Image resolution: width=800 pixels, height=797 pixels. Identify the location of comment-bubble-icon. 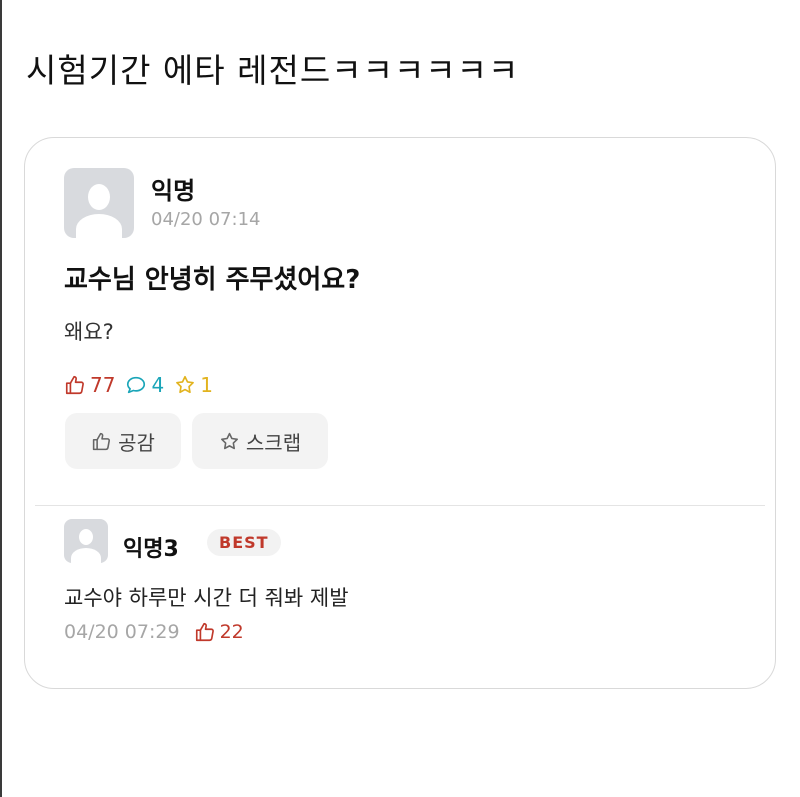
(136, 385).